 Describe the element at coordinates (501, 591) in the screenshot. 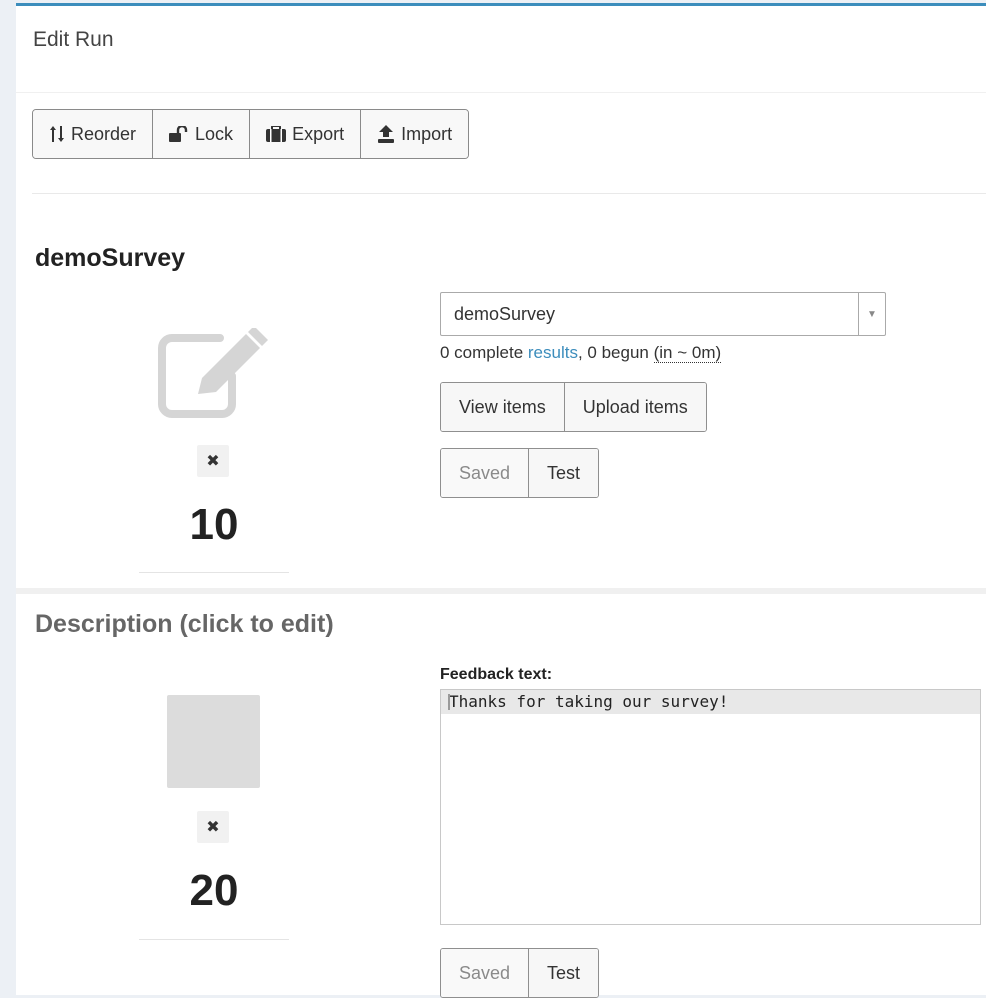

I see `unit-divider` at that location.